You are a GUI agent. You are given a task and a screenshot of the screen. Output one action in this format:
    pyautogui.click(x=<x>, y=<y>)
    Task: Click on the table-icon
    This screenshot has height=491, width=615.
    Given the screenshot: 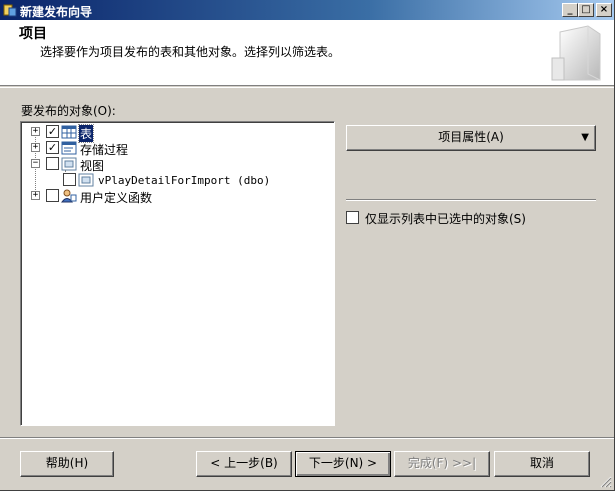 What is the action you would take?
    pyautogui.click(x=69, y=132)
    